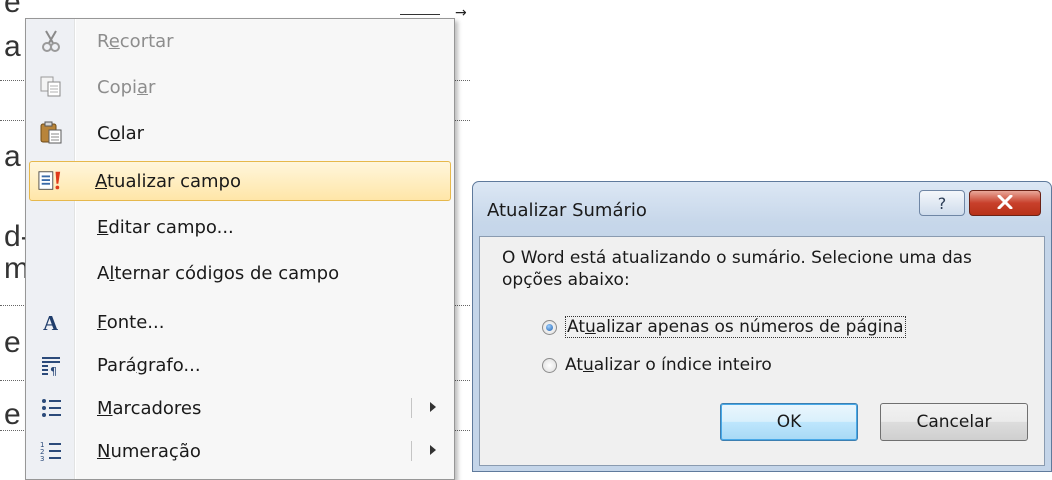 The image size is (1052, 480). What do you see at coordinates (668, 365) in the screenshot?
I see `radio-label: Atualizar o índice inteiro` at bounding box center [668, 365].